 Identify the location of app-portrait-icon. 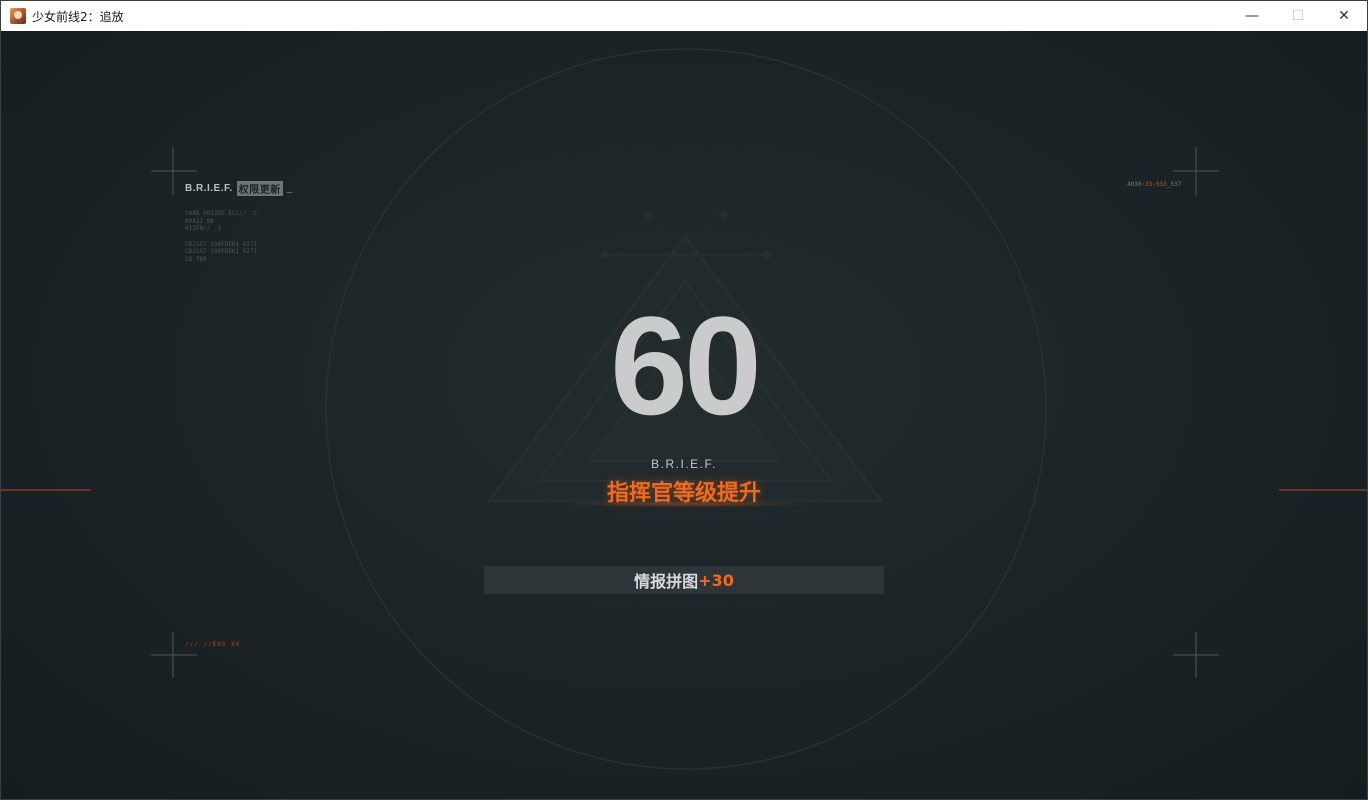
(18, 16).